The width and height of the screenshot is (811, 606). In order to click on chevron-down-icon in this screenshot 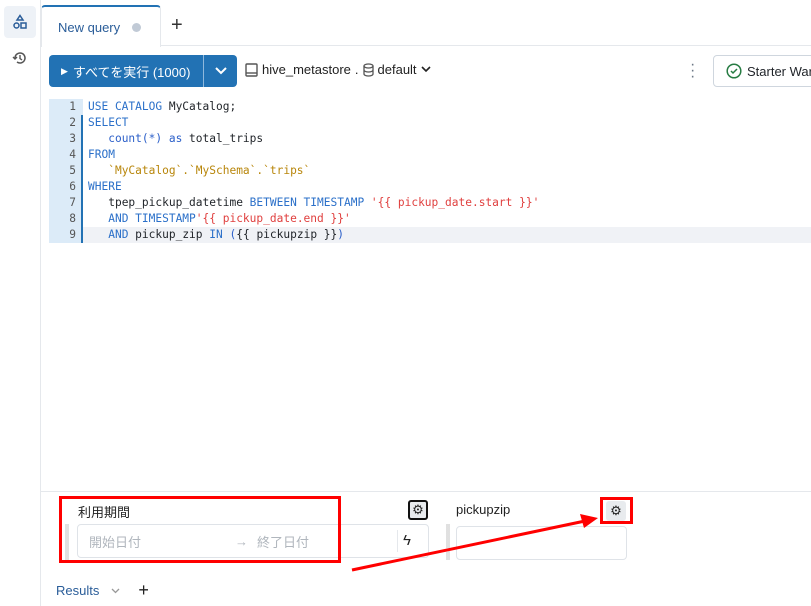, I will do `click(115, 591)`.